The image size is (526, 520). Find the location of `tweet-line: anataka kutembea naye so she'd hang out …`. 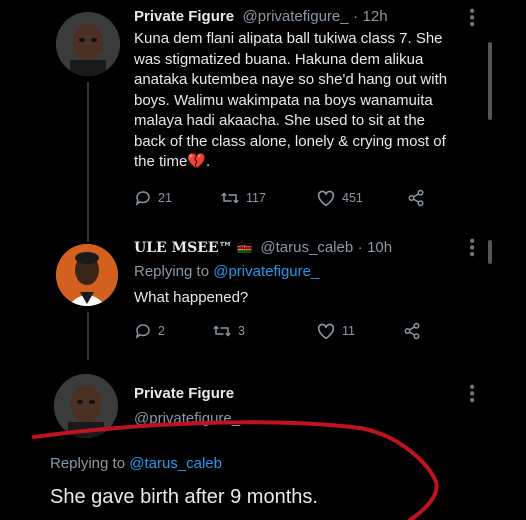

tweet-line: anataka kutembea naye so she'd hang out … is located at coordinates (291, 79).